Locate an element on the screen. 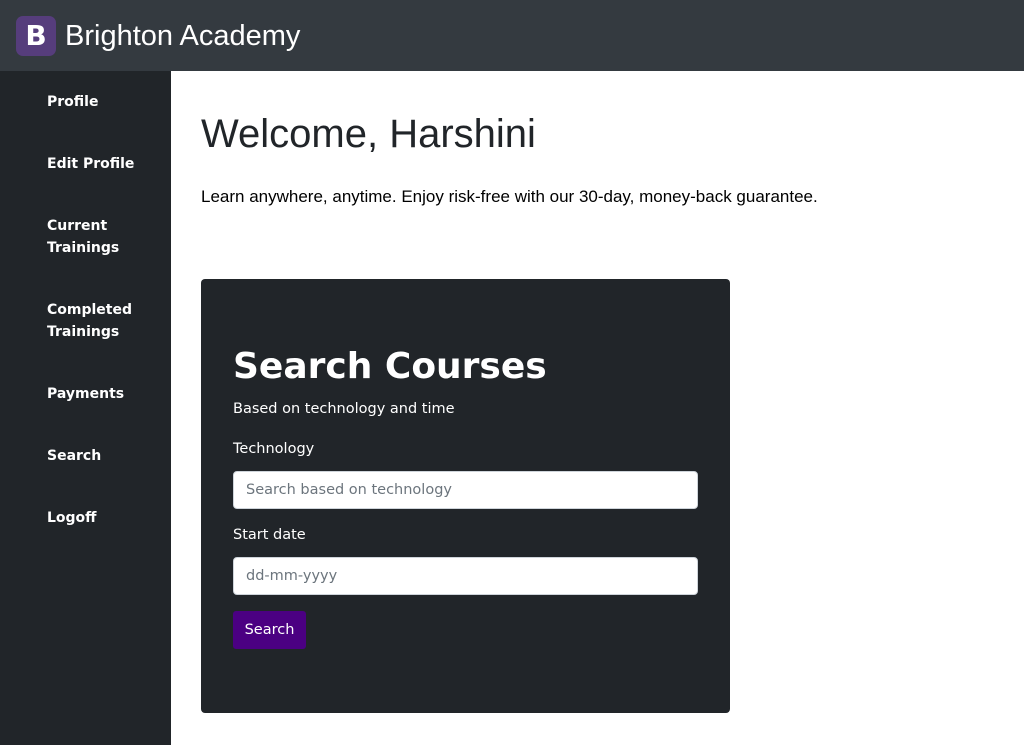 The width and height of the screenshot is (1024, 745). sidebar-item-payments: Payments is located at coordinates (102, 394).